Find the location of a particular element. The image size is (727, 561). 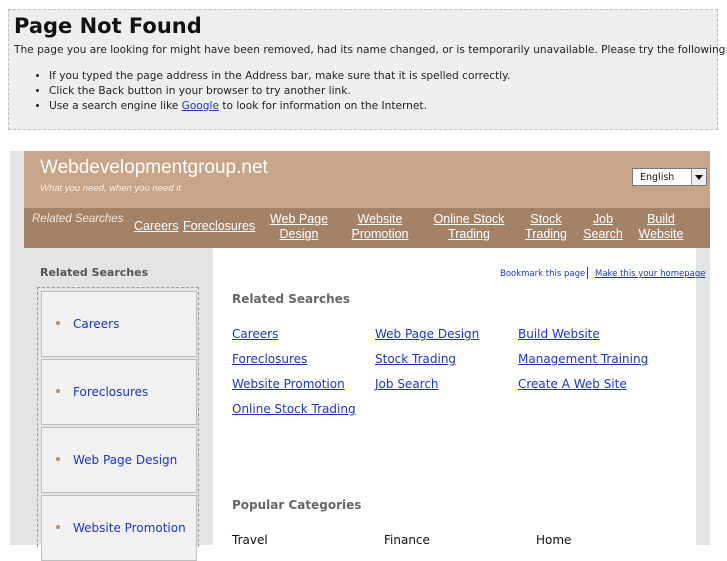

related-link: Online Stock Trading is located at coordinates (294, 409).